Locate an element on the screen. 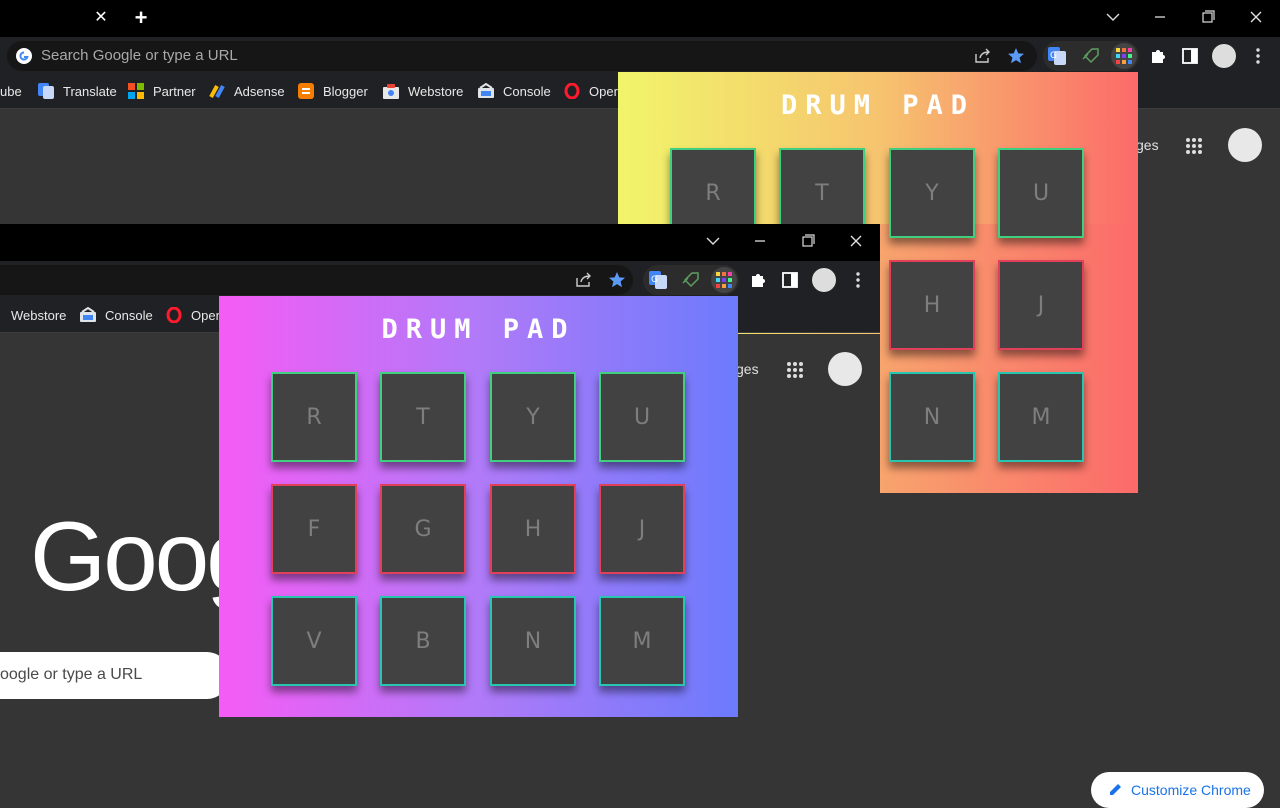 This screenshot has width=1280, height=808. bookmark-console: Console is located at coordinates (514, 91).